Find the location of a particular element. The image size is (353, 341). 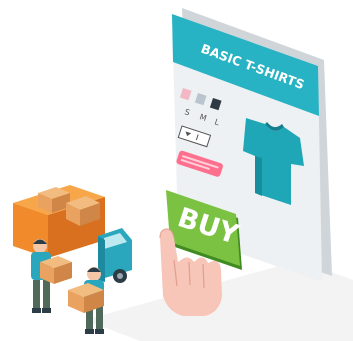

delivery-truck is located at coordinates (72, 234).